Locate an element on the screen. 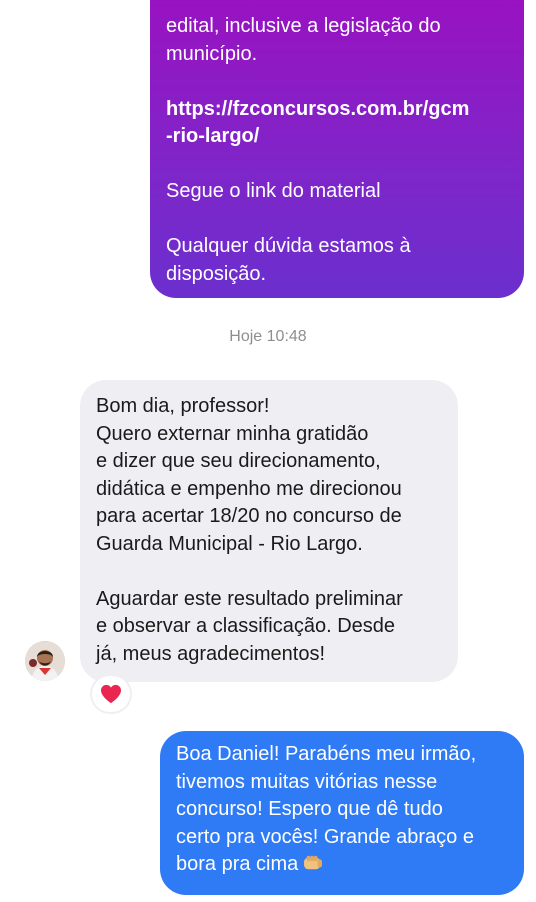 Image resolution: width=536 pixels, height=902 pixels. message-timestamp: Hoje 10:48 is located at coordinates (268, 336).